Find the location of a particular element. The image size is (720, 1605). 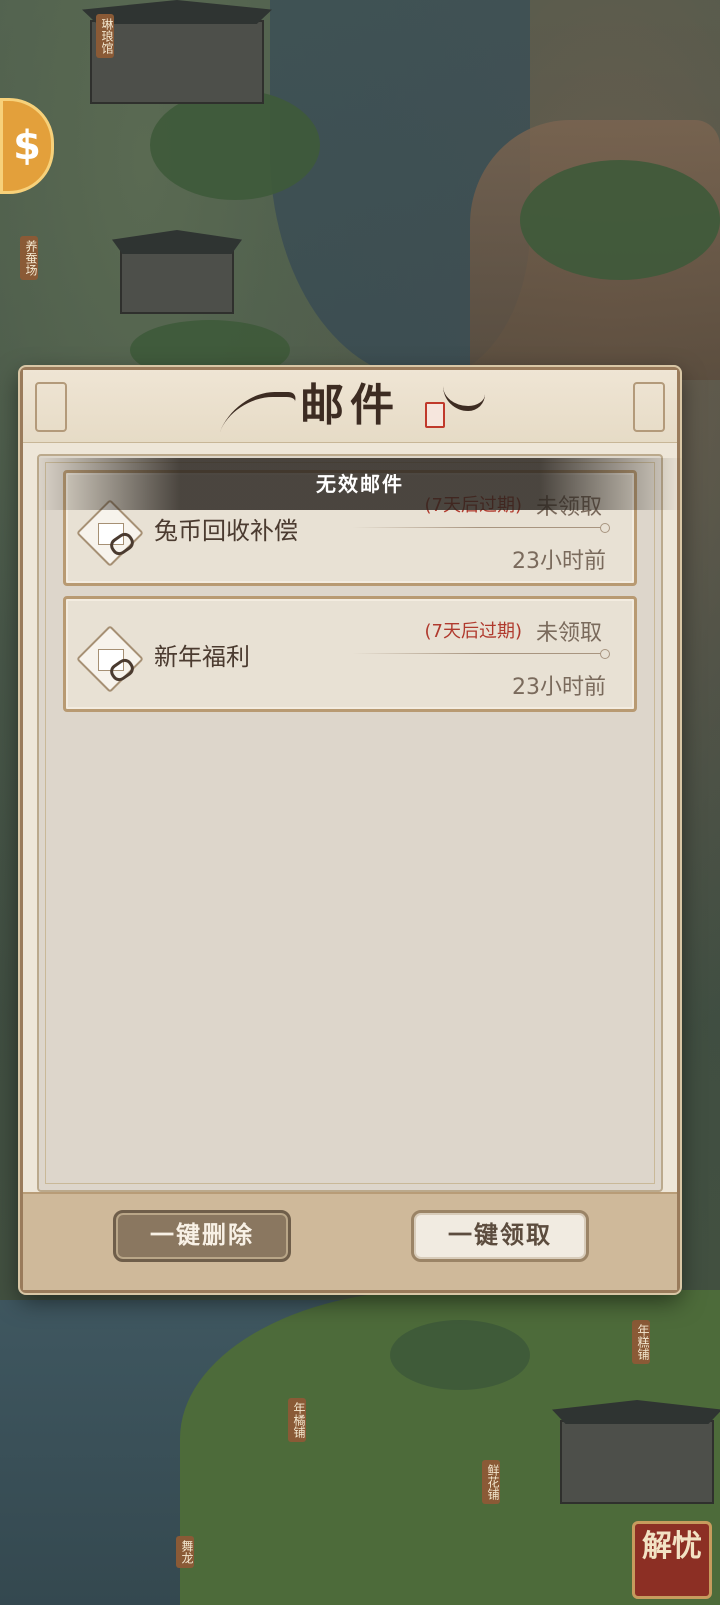

building-sign: 琳琅馆 is located at coordinates (105, 36).